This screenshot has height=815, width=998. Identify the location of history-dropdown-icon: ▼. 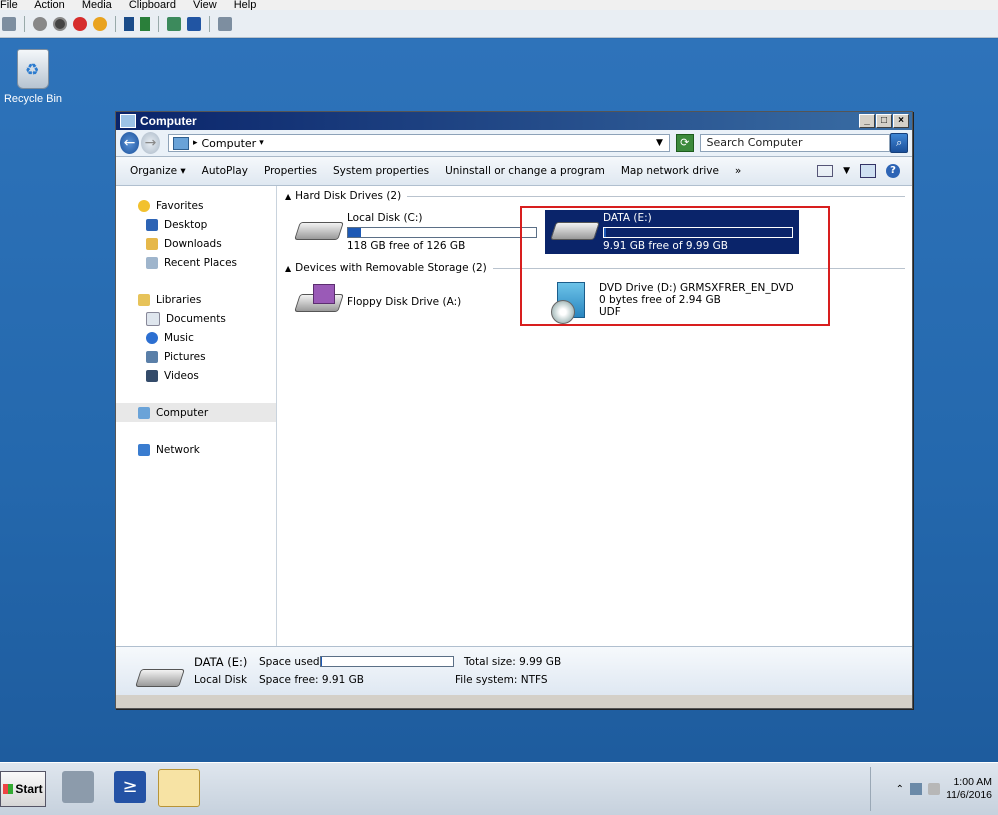
(659, 143).